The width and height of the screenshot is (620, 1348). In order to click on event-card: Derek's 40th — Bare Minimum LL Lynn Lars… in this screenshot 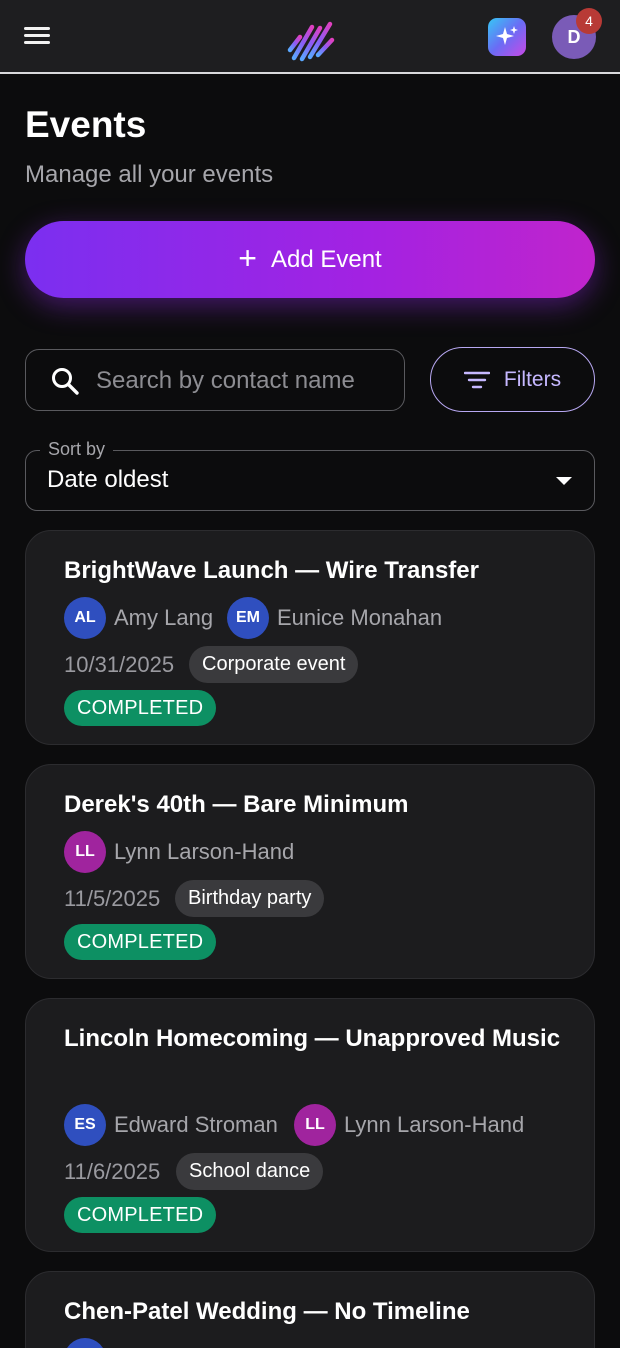, I will do `click(310, 871)`.